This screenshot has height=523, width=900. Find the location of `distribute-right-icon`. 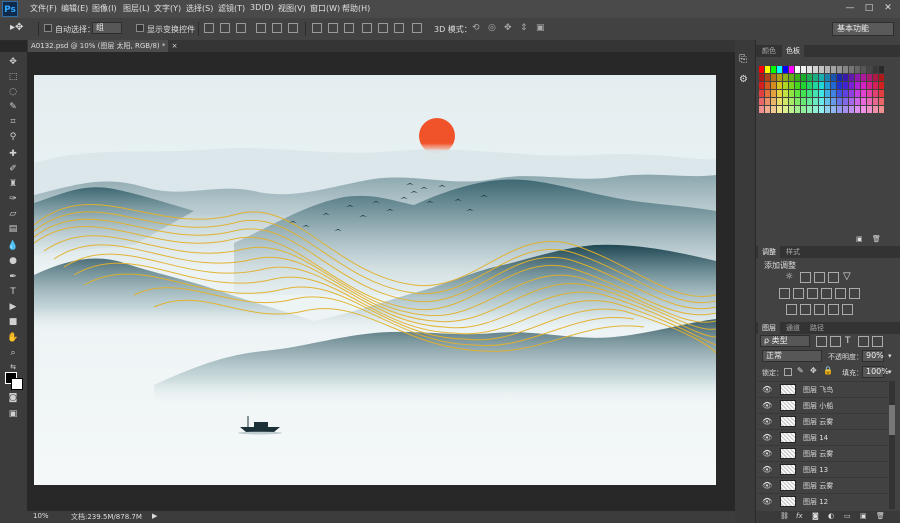

distribute-right-icon is located at coordinates (399, 28).